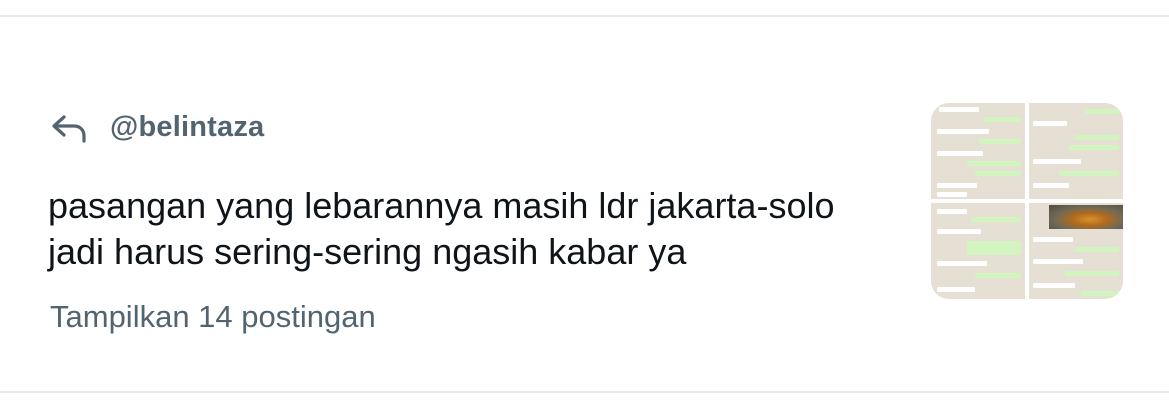 The image size is (1169, 408). What do you see at coordinates (584, 392) in the screenshot?
I see `bottom-divider` at bounding box center [584, 392].